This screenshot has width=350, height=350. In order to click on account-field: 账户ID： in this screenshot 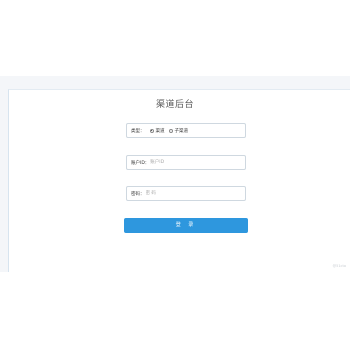, I will do `click(186, 162)`.